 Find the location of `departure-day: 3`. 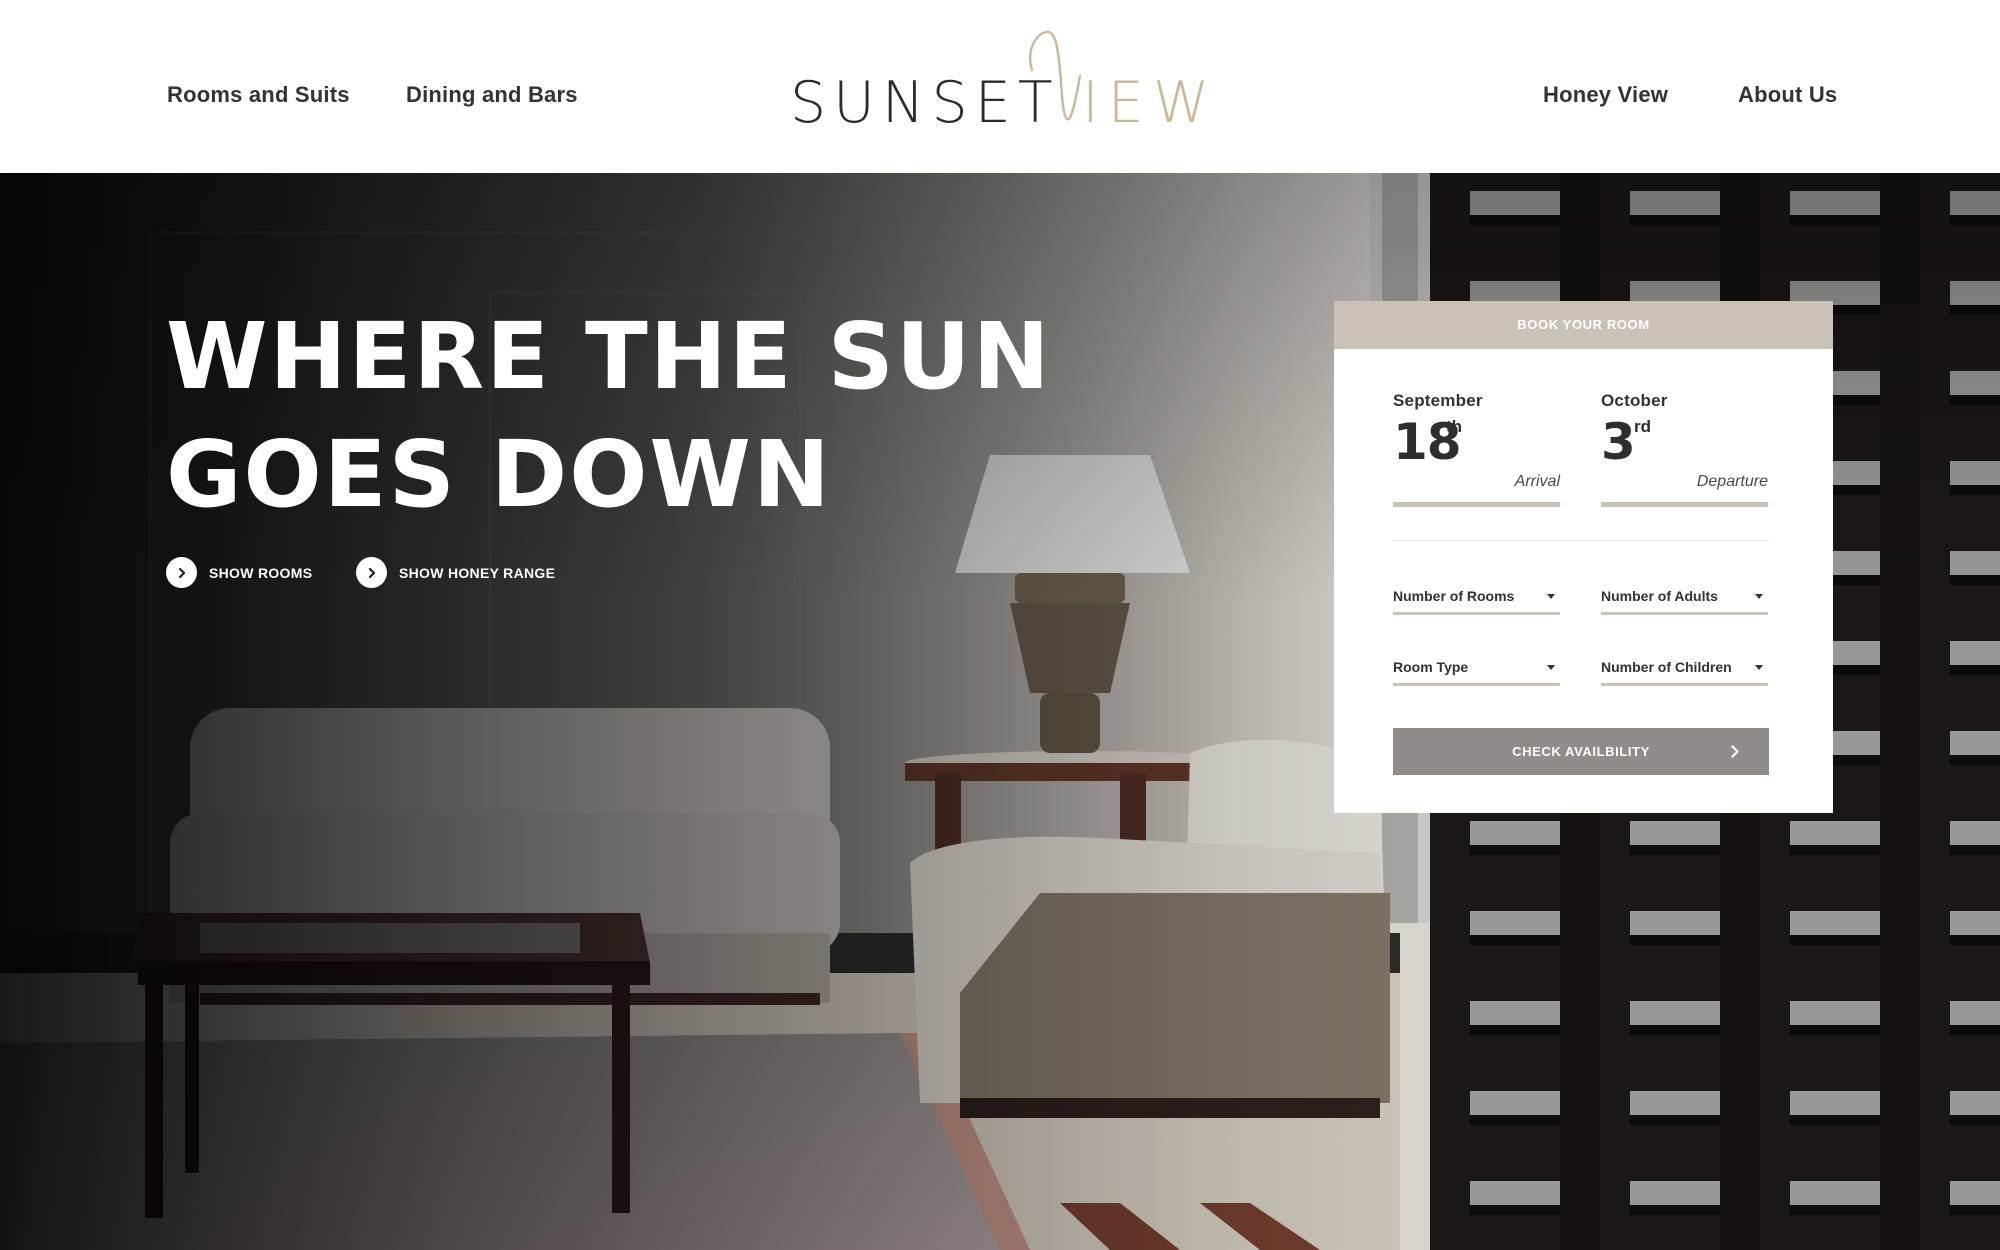

departure-day: 3 is located at coordinates (1618, 442).